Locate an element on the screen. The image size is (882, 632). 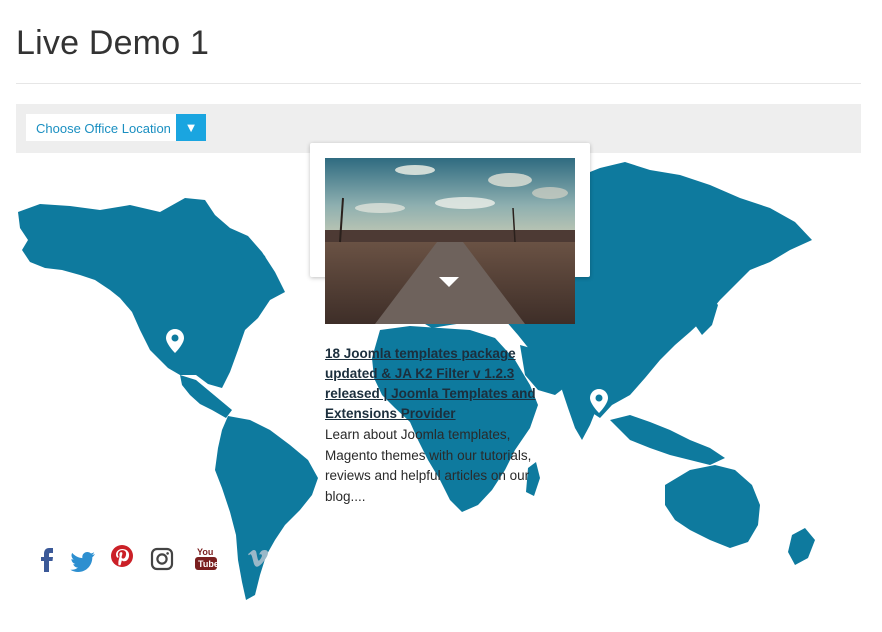
north-america-shape is located at coordinates (151, 293).